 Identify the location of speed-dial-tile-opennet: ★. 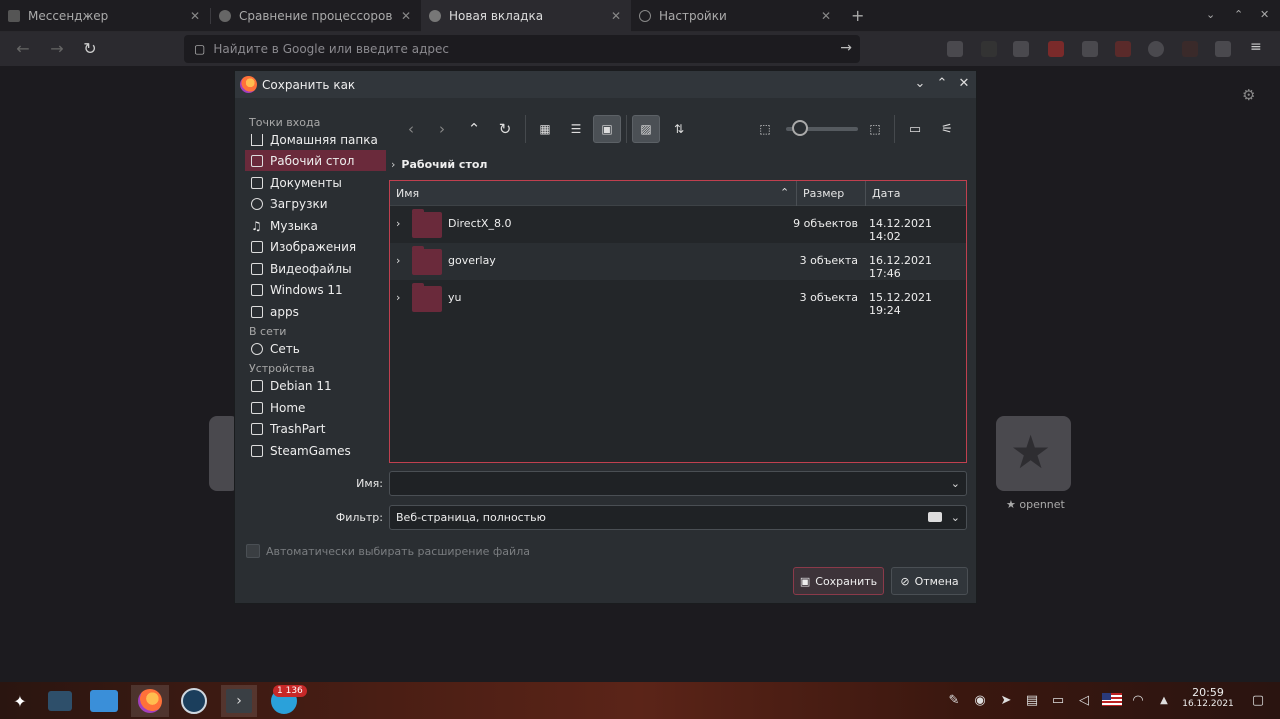
(1033, 453).